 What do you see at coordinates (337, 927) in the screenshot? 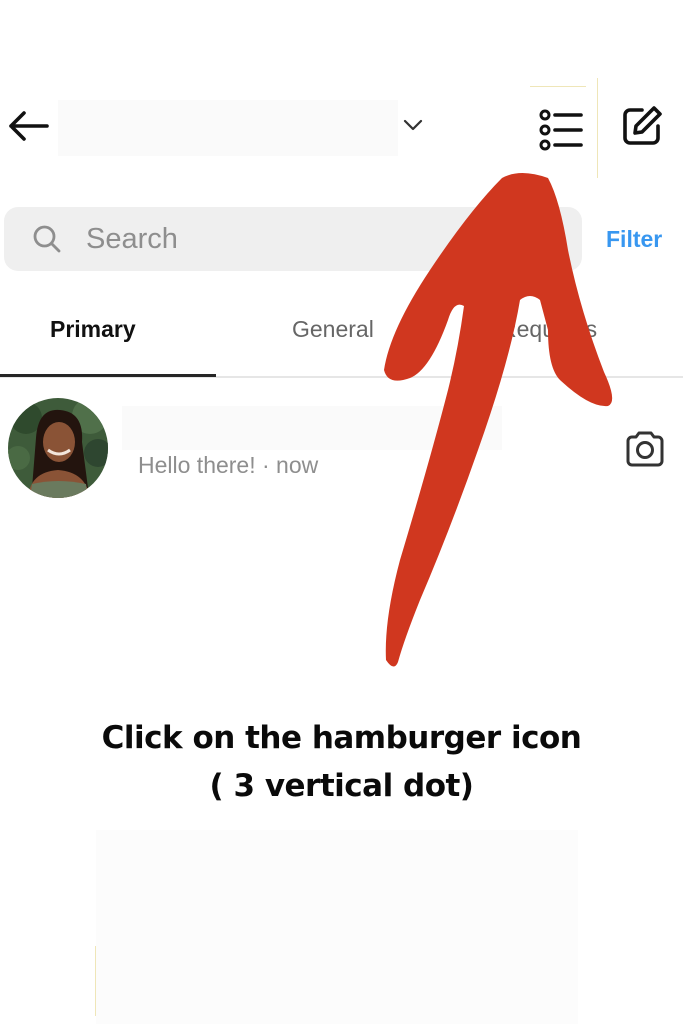
I see `blank-panel` at bounding box center [337, 927].